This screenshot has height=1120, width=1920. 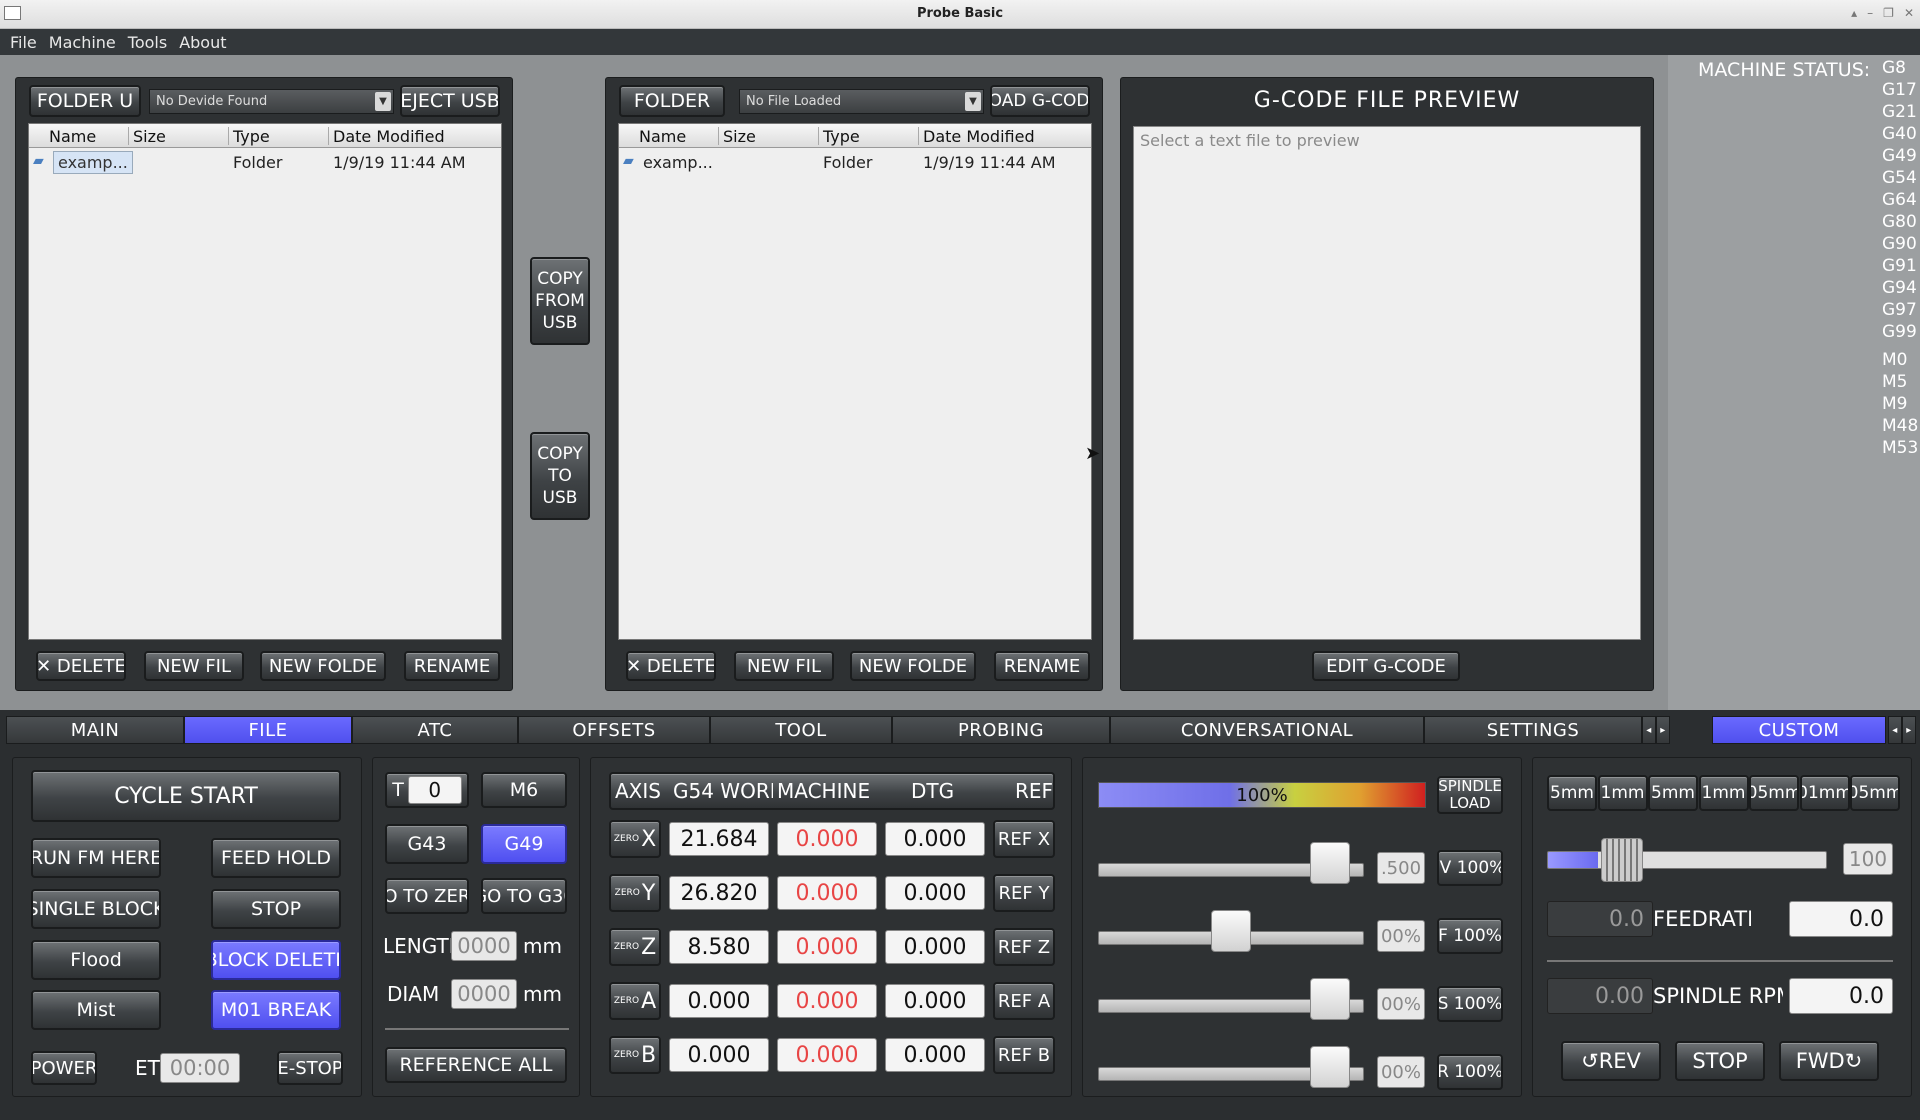 What do you see at coordinates (671, 666) in the screenshot?
I see `local-delete-button: ✕ DELETE` at bounding box center [671, 666].